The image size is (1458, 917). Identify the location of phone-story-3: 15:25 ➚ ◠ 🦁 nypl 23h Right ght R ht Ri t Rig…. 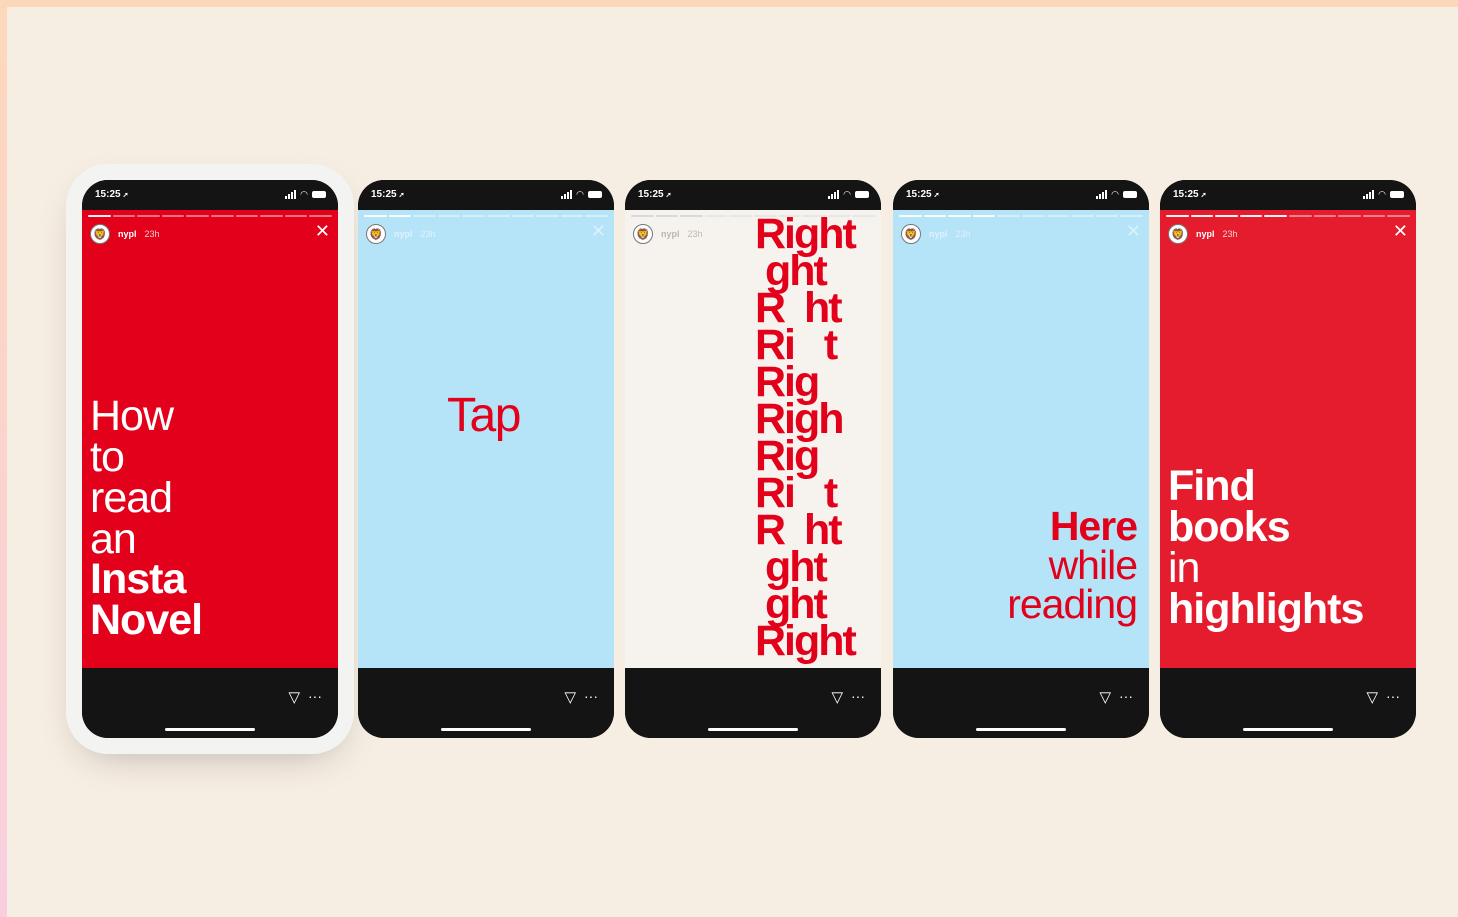
(753, 459).